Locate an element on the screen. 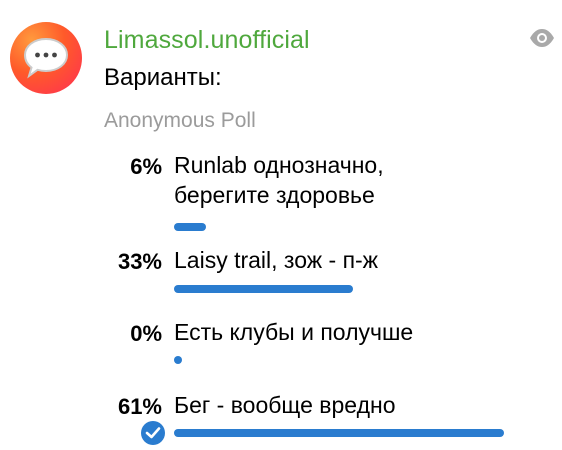 The image size is (562, 450). checkmark-icon is located at coordinates (153, 433).